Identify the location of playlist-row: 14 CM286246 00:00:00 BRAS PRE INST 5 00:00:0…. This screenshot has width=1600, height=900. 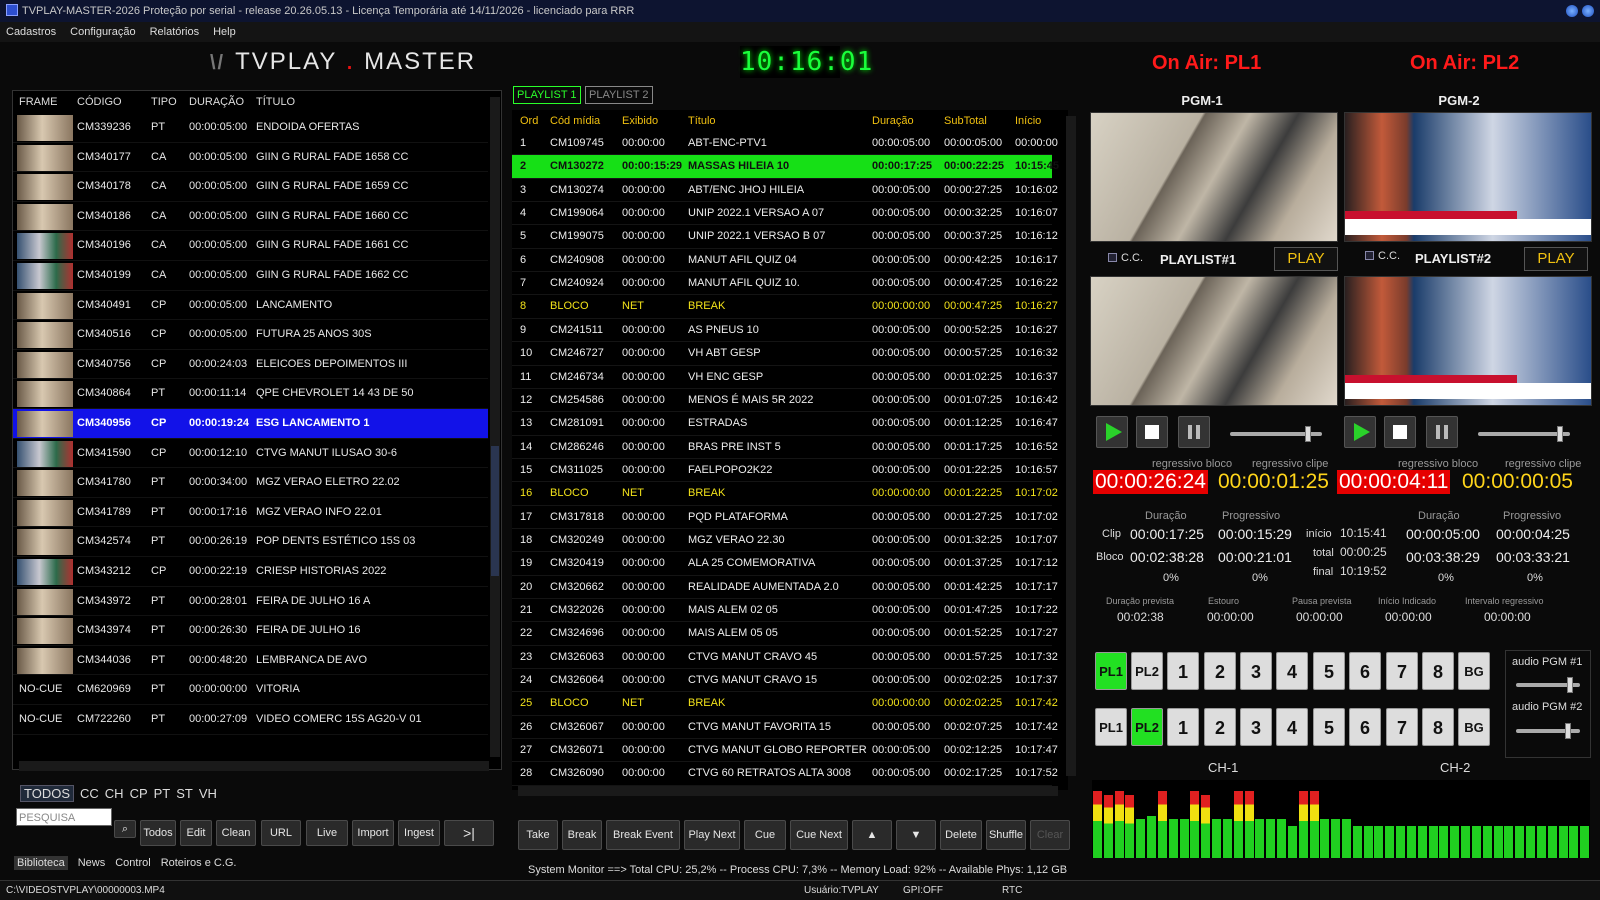
(785, 447).